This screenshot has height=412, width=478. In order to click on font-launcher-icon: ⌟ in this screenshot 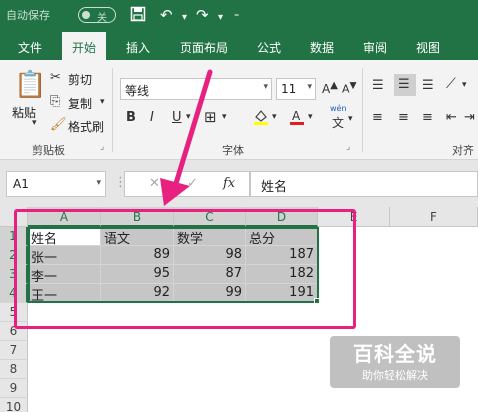, I will do `click(348, 147)`.